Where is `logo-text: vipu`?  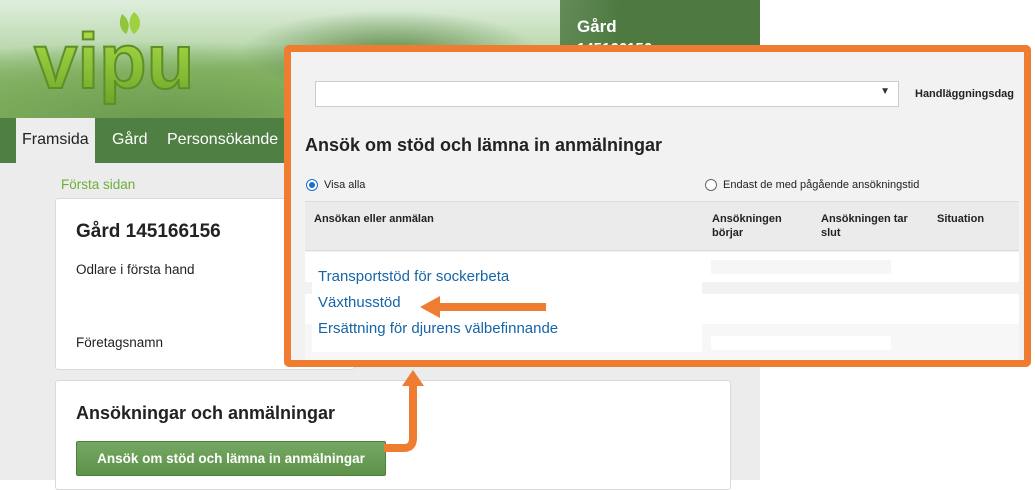 logo-text: vipu is located at coordinates (114, 61).